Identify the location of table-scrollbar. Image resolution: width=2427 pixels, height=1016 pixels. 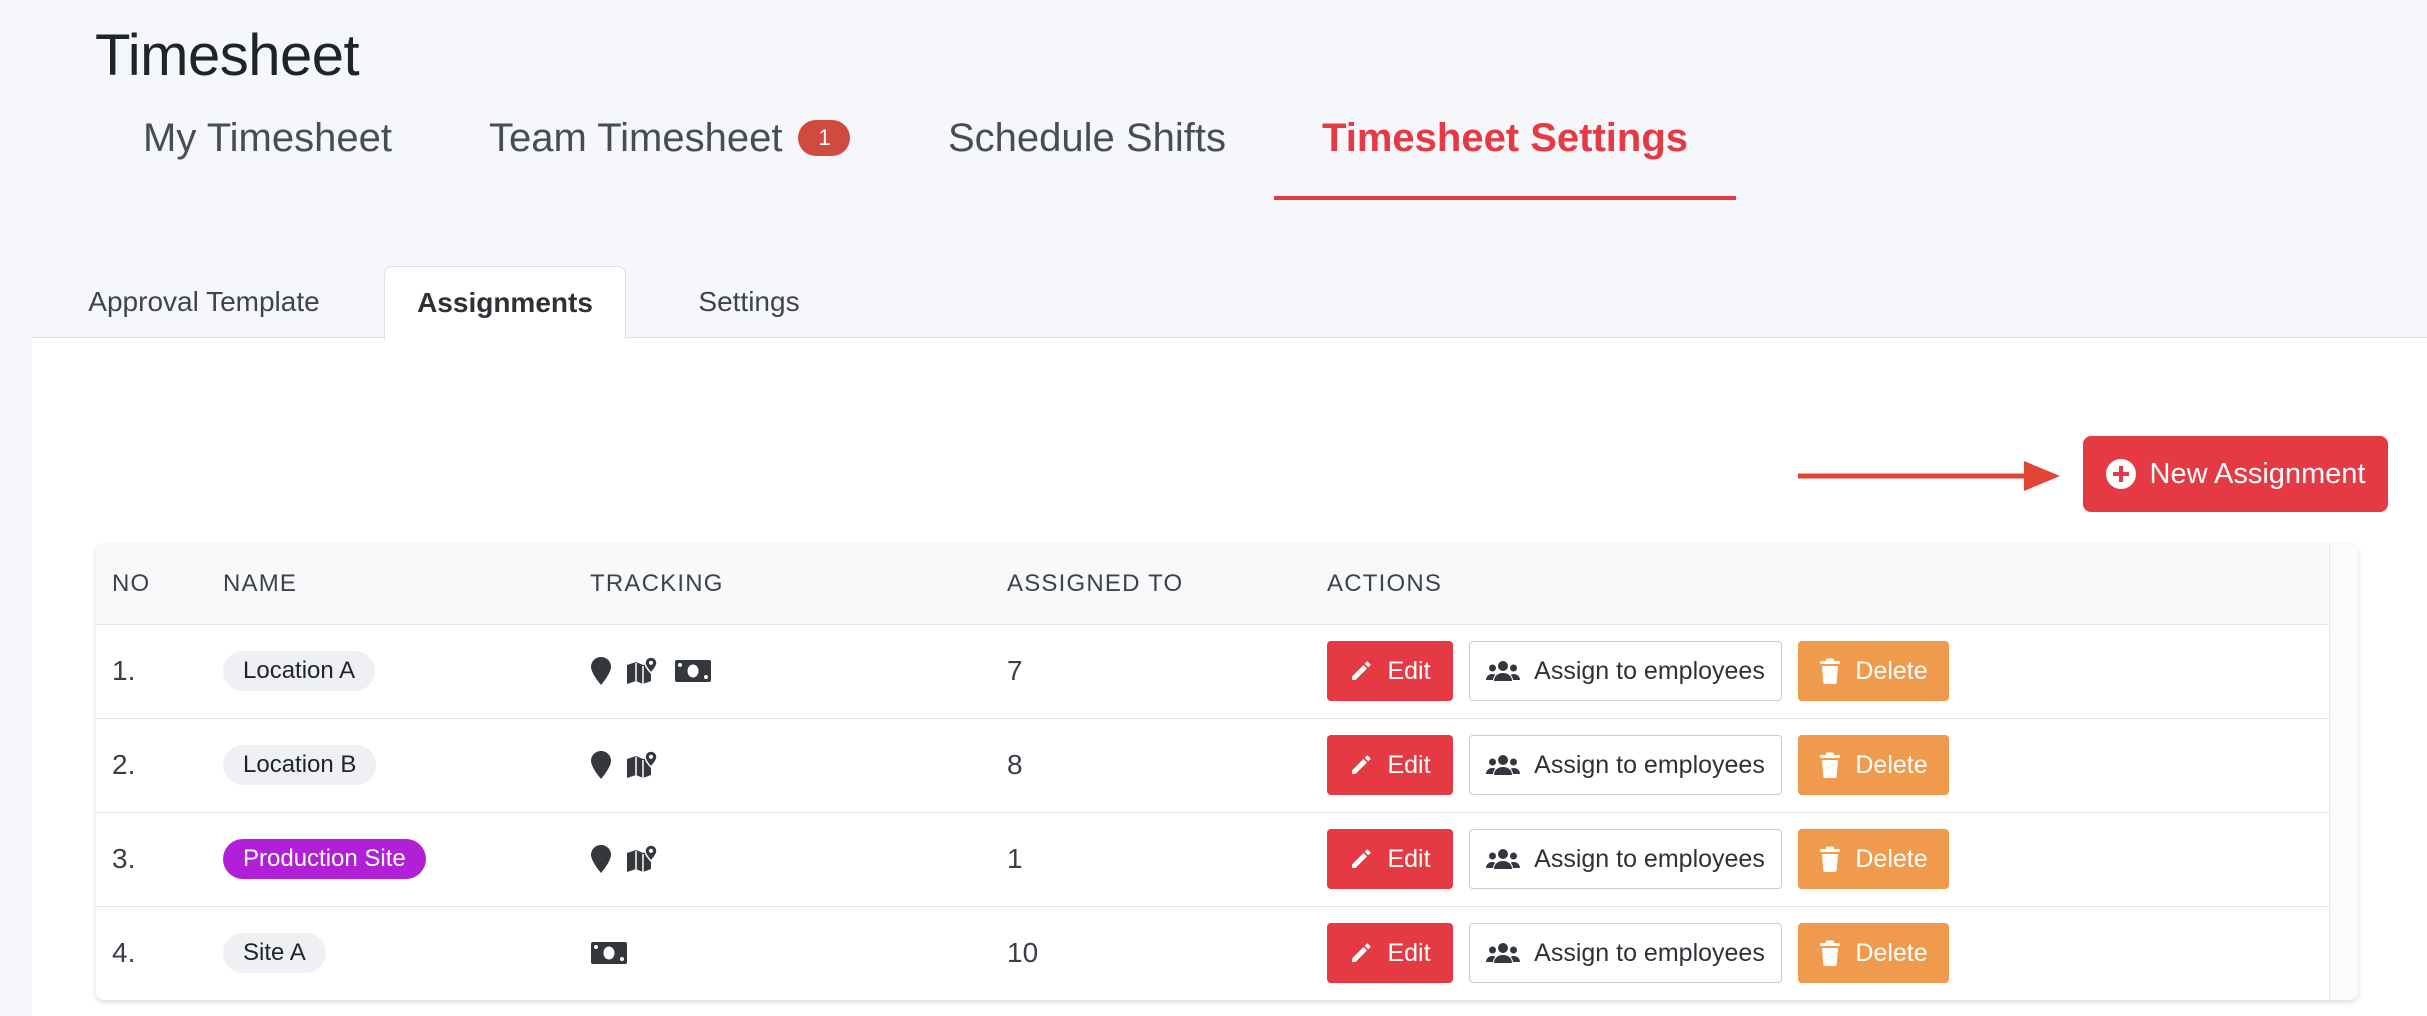
(2343, 772).